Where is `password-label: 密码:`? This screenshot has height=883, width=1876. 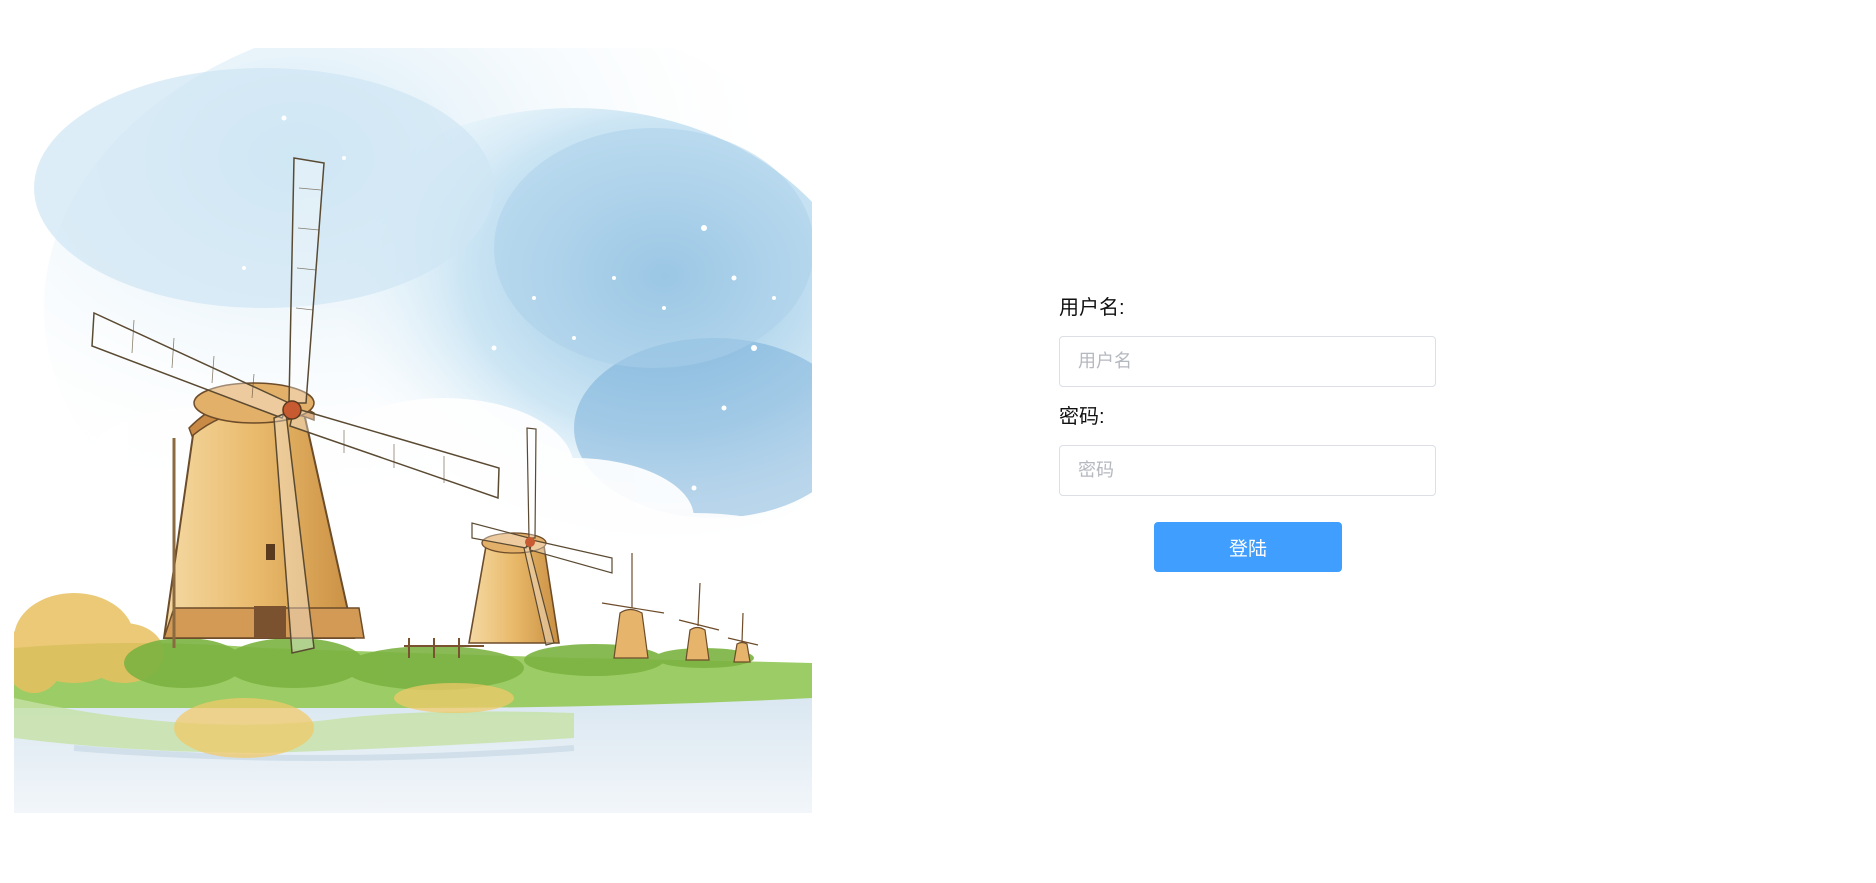 password-label: 密码: is located at coordinates (1082, 417).